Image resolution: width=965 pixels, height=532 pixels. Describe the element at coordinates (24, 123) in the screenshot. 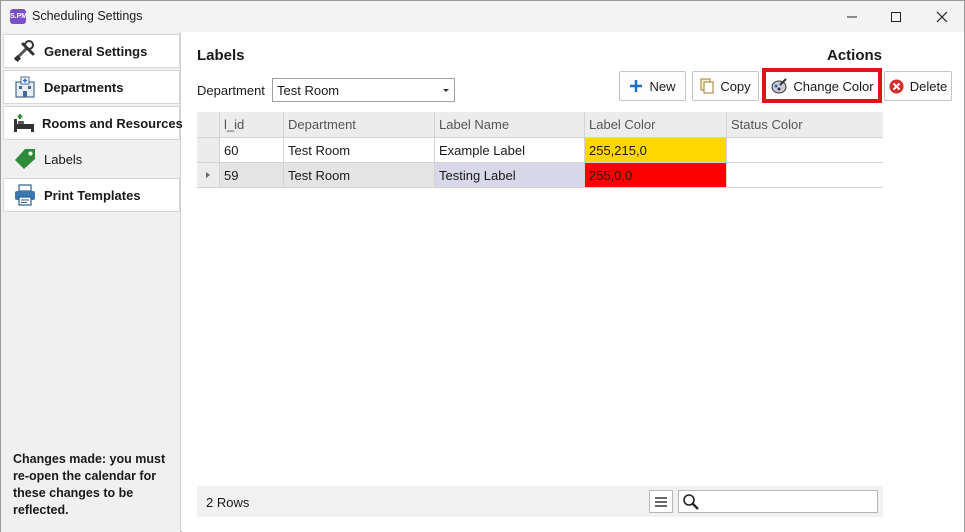

I see `bed-icon` at that location.